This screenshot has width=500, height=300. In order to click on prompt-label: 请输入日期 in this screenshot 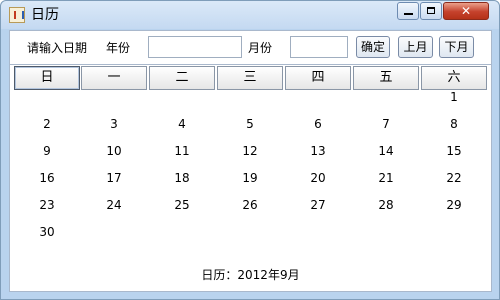, I will do `click(57, 48)`.